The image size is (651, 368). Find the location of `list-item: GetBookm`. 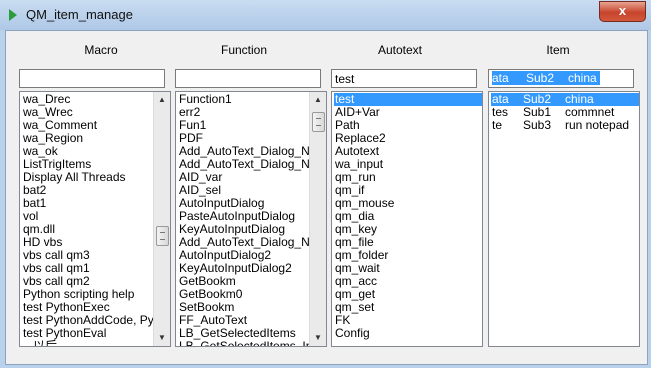

list-item: GetBookm is located at coordinates (243, 281).